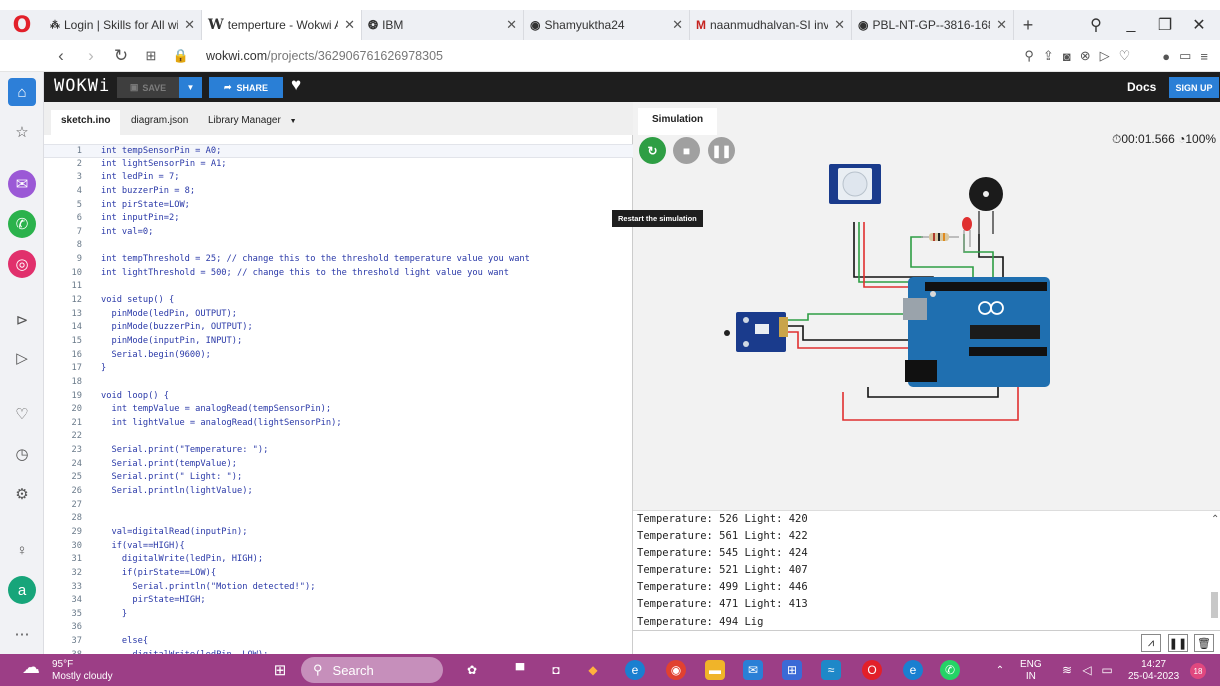  I want to click on aria-icon: a, so click(22, 590).